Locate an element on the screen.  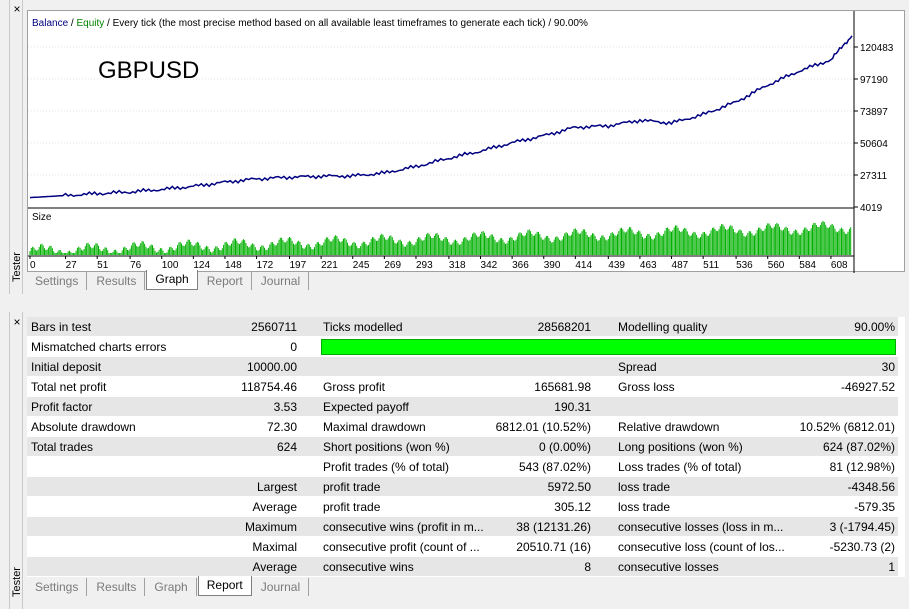
report-value-3: 624 (87.02%) is located at coordinates (858, 447).